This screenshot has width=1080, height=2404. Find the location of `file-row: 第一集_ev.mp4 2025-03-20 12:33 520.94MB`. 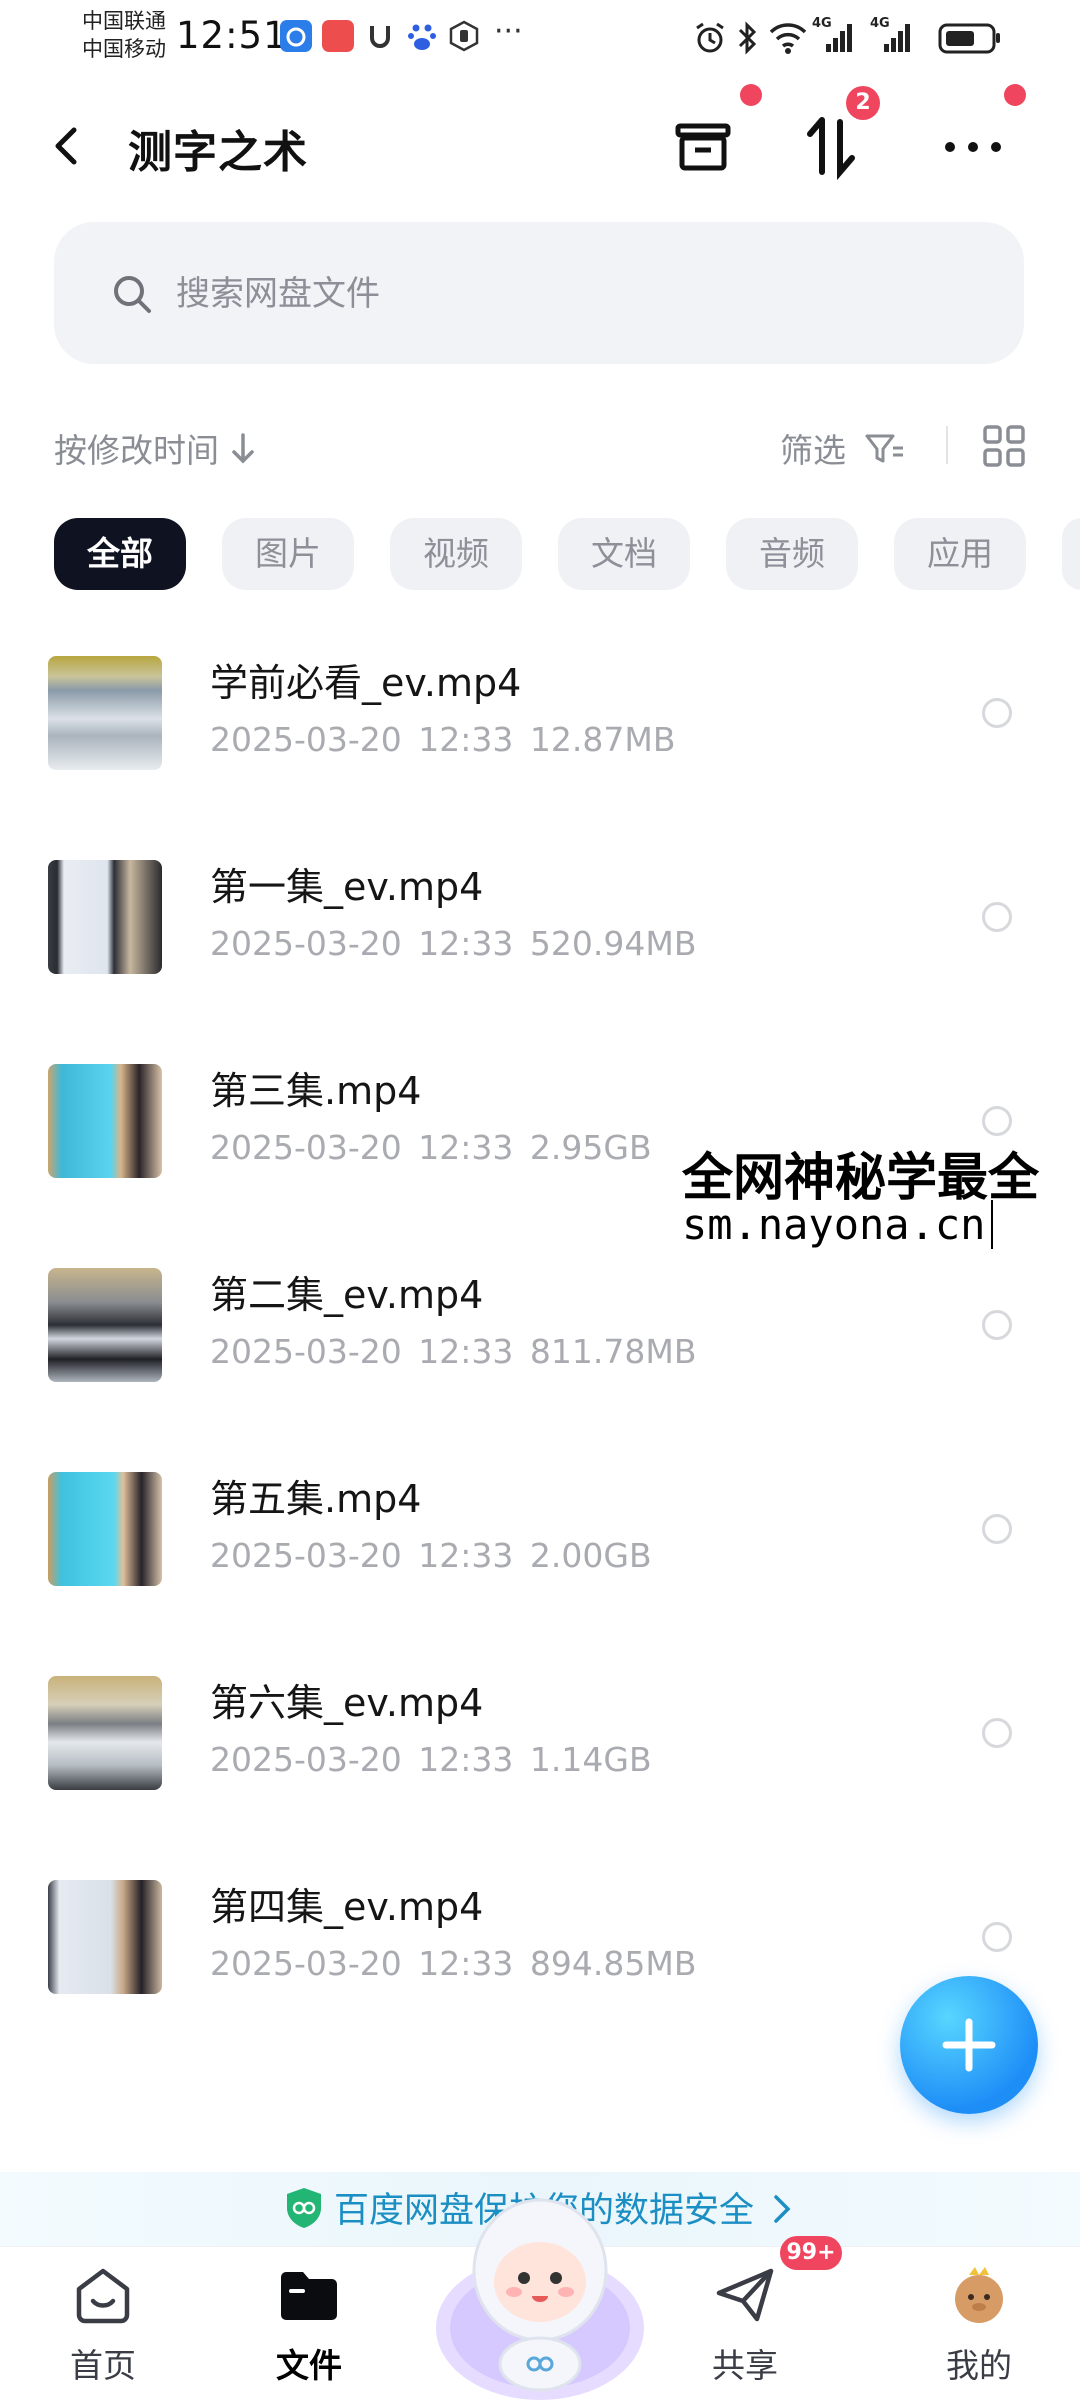

file-row: 第一集_ev.mp4 2025-03-20 12:33 520.94MB is located at coordinates (540, 962).